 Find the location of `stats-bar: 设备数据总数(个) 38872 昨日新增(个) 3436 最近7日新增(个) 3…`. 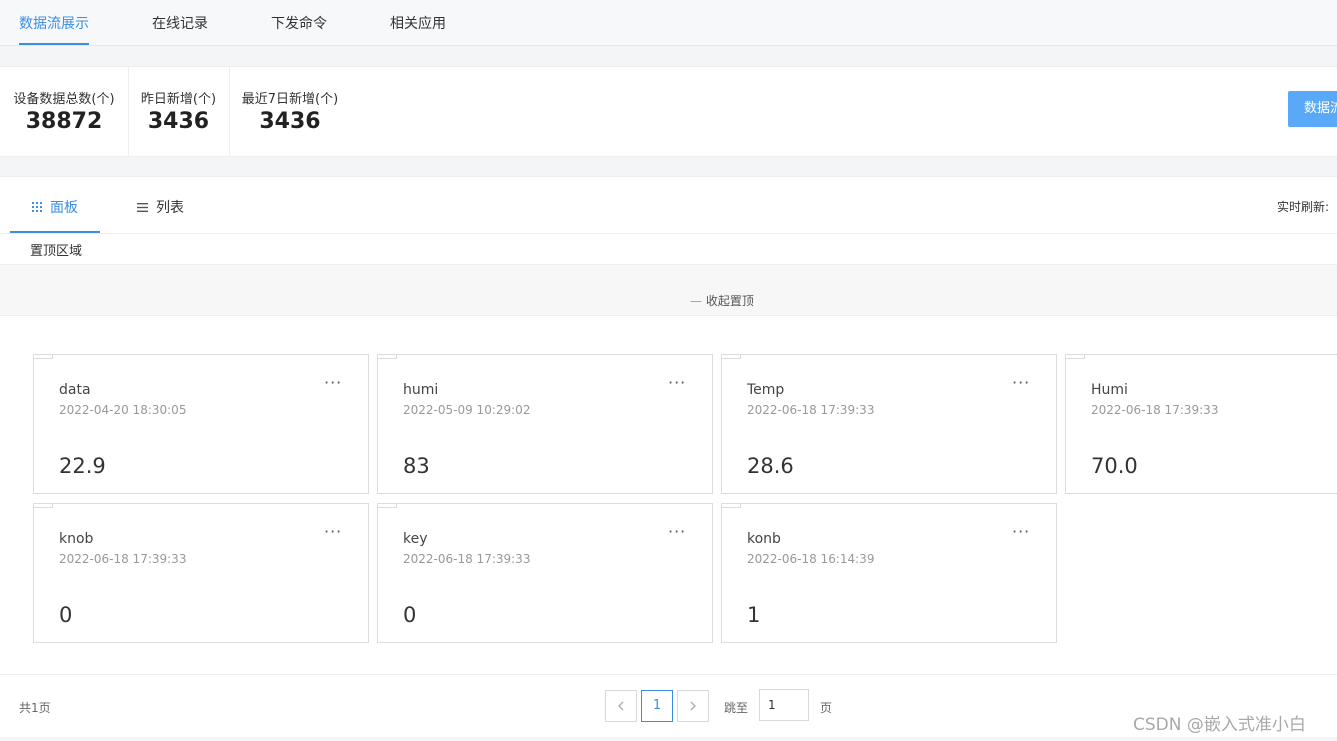

stats-bar: 设备数据总数(个) 38872 昨日新增(个) 3436 最近7日新增(个) 3… is located at coordinates (668, 111).